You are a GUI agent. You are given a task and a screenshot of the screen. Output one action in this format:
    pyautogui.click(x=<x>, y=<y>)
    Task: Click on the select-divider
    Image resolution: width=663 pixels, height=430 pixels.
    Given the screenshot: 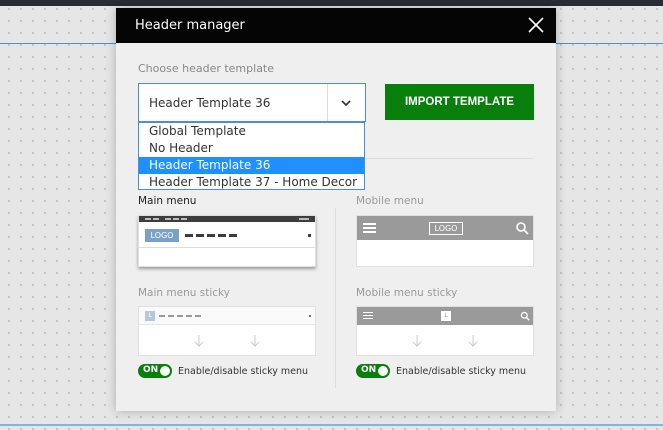 What is the action you would take?
    pyautogui.click(x=327, y=102)
    